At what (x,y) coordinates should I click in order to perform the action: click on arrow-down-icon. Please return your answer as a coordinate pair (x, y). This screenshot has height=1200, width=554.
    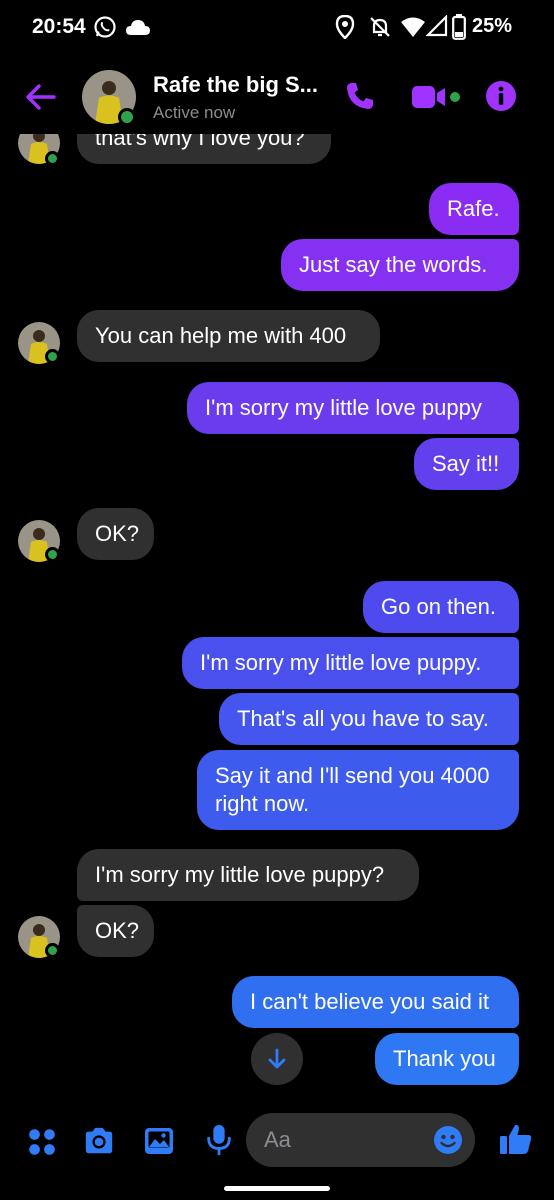
    Looking at the image, I should click on (277, 1058).